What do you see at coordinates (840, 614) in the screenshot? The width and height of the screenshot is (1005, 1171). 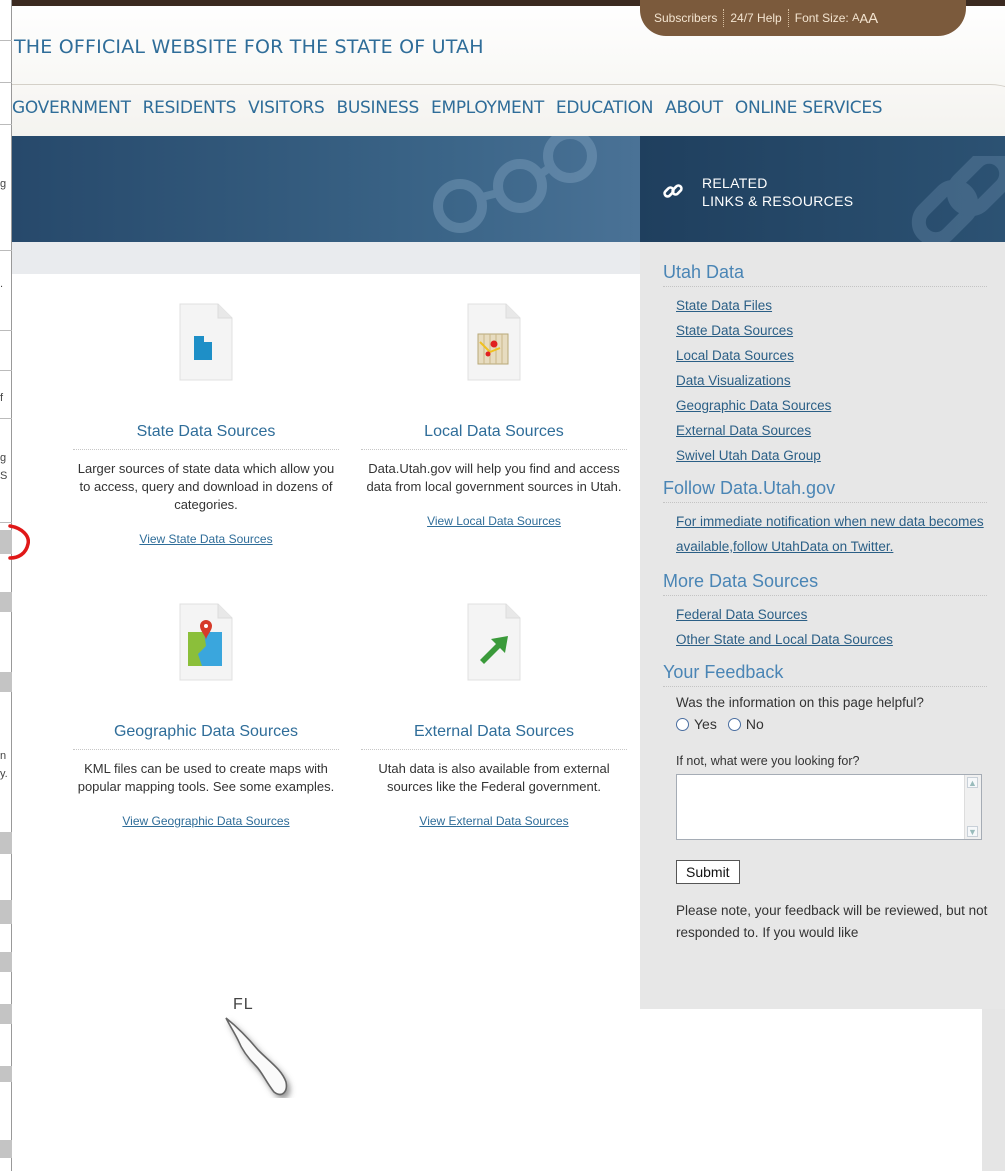 I see `list-item: Federal Data Sources` at bounding box center [840, 614].